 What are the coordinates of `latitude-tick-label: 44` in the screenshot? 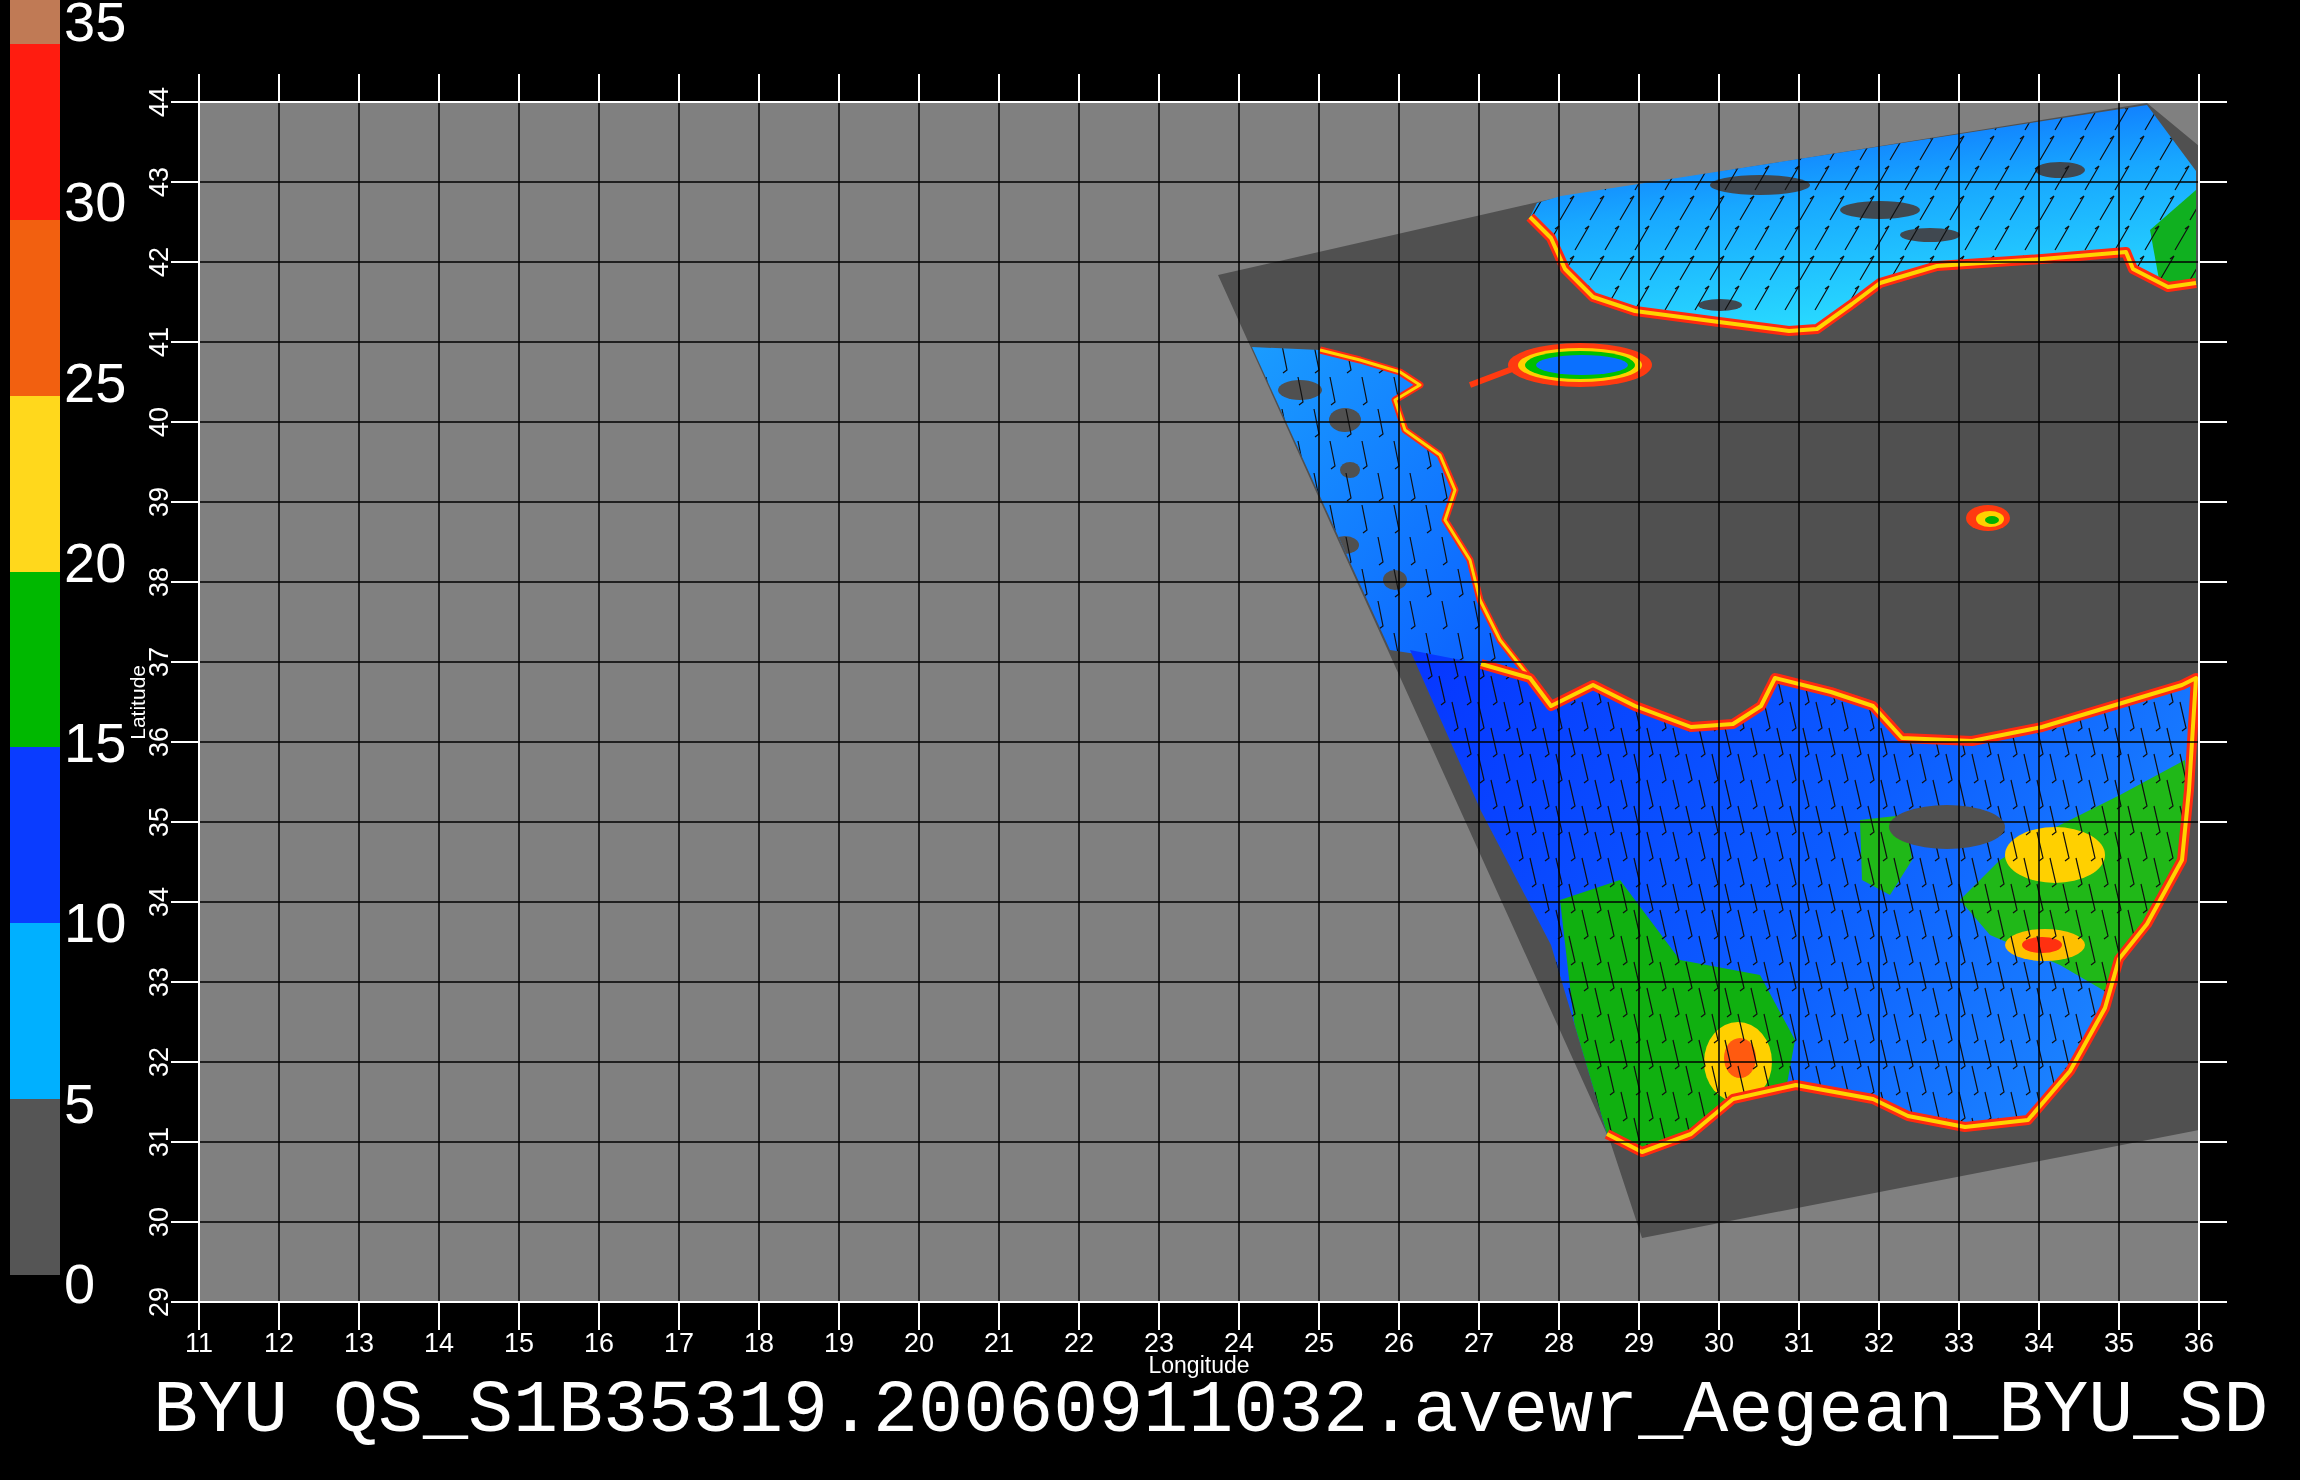 It's located at (159, 101).